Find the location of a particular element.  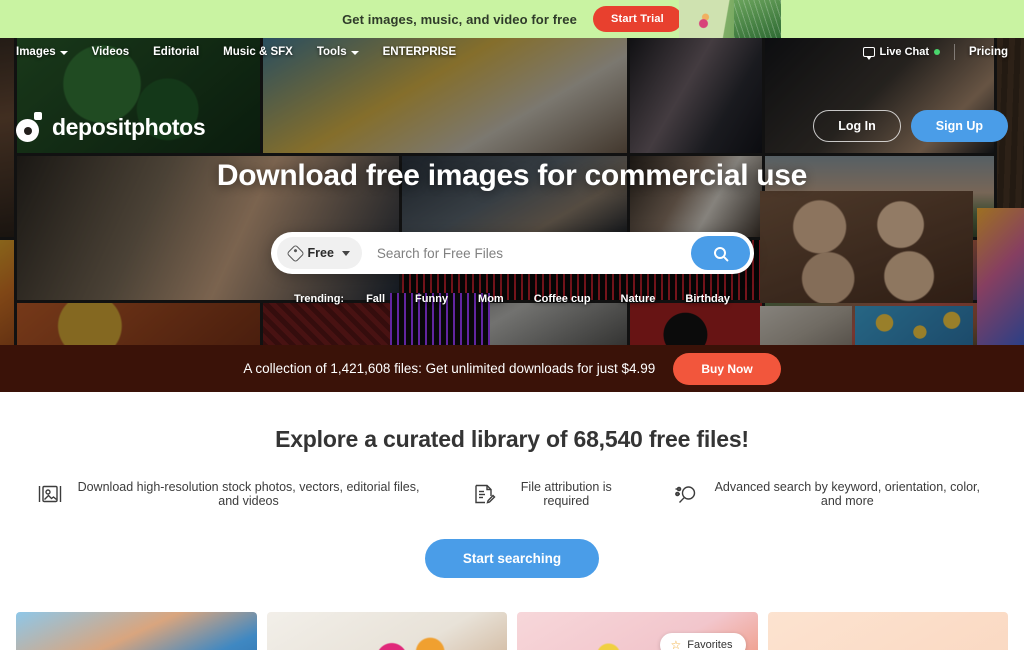

chat-bubble-icon is located at coordinates (868, 53).